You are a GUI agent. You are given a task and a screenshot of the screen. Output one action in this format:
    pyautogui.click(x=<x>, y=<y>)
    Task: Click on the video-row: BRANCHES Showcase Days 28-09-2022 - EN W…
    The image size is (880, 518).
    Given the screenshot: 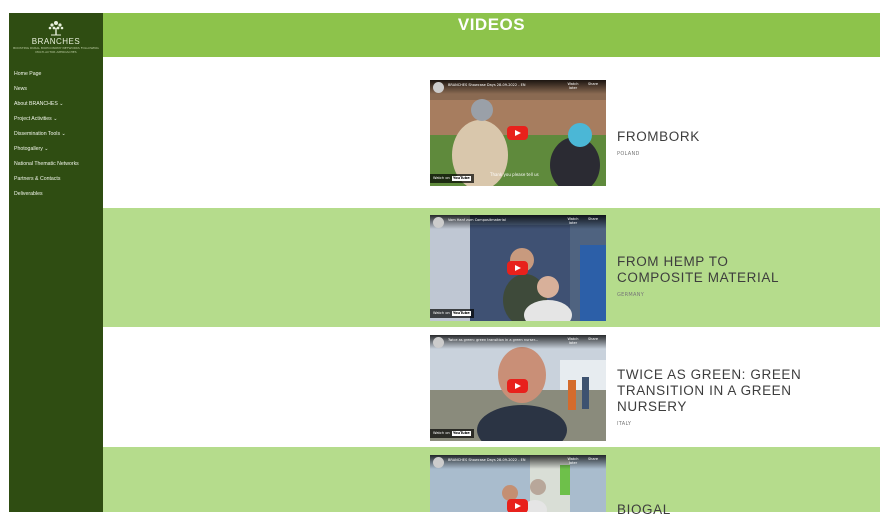 What is the action you would take?
    pyautogui.click(x=491, y=482)
    